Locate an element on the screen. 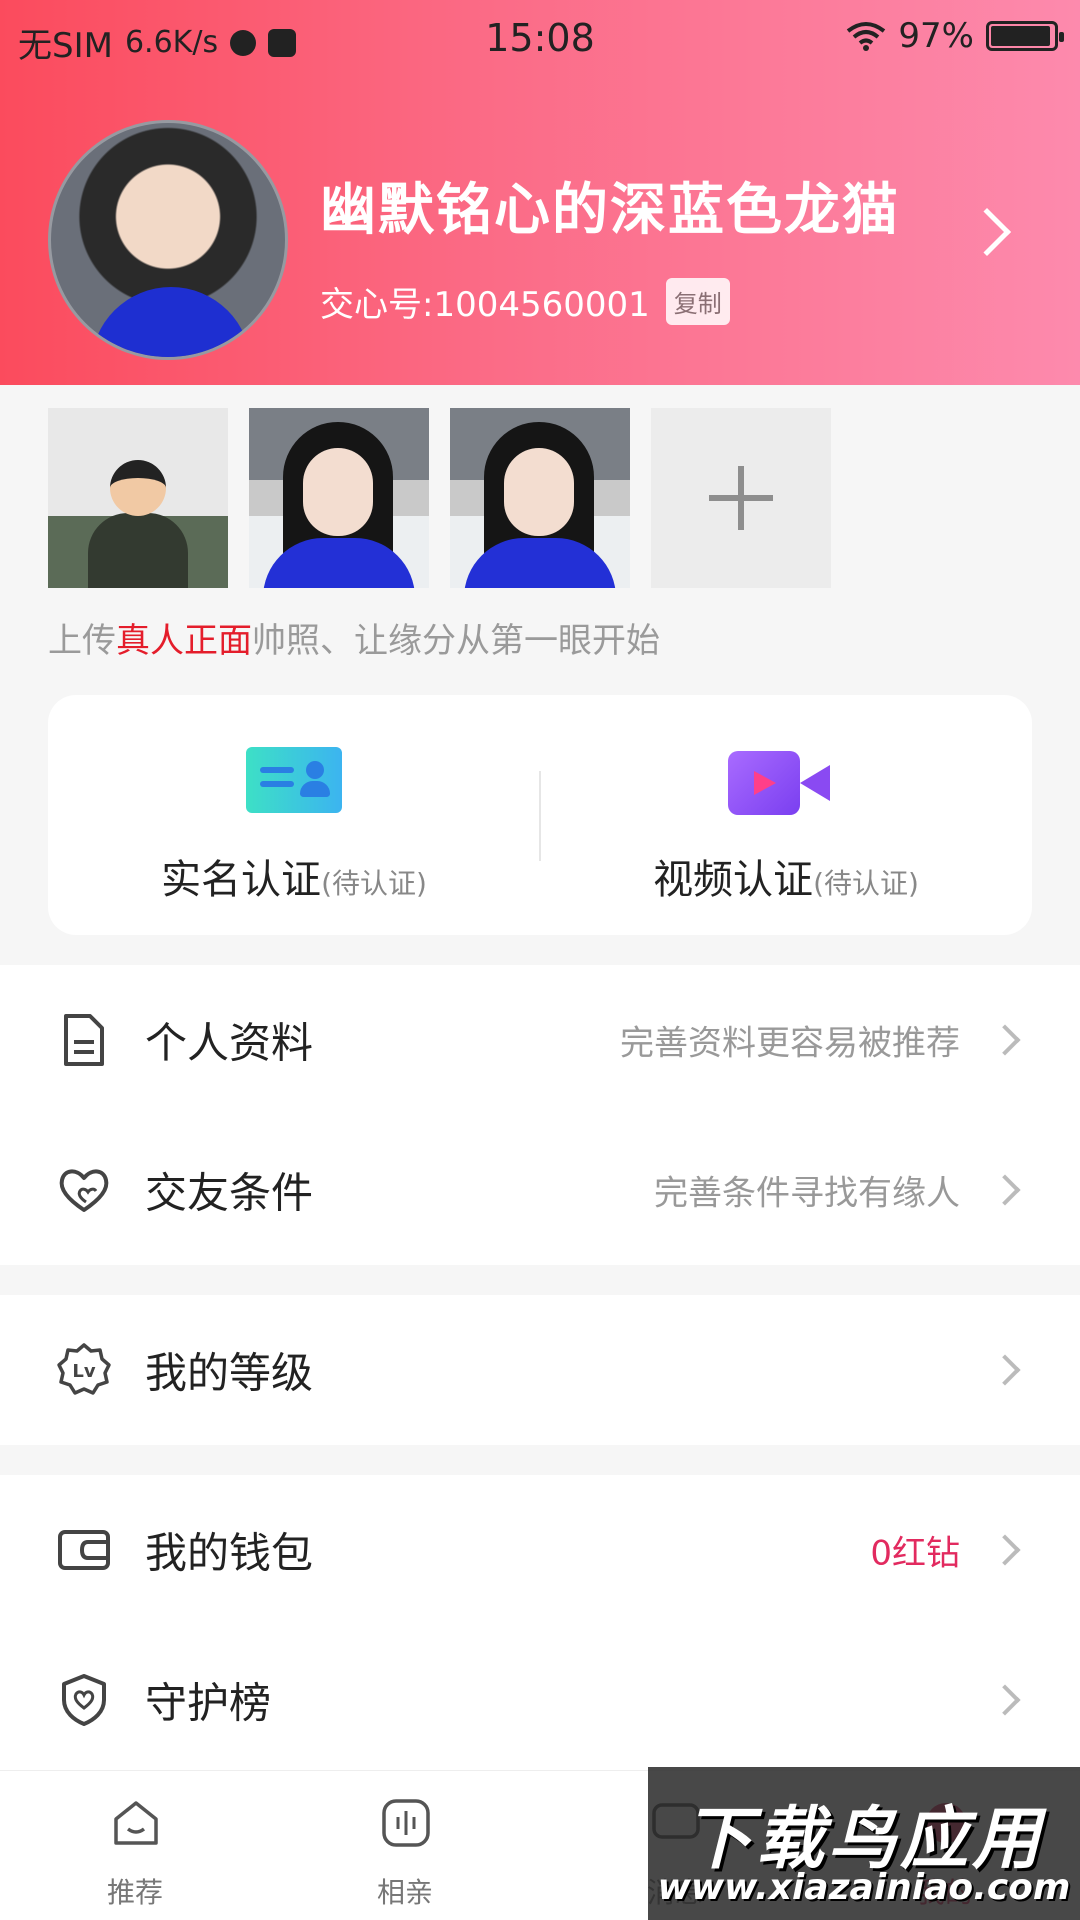  profile-id-row: 交心号:1004560001 复制 is located at coordinates (525, 301).